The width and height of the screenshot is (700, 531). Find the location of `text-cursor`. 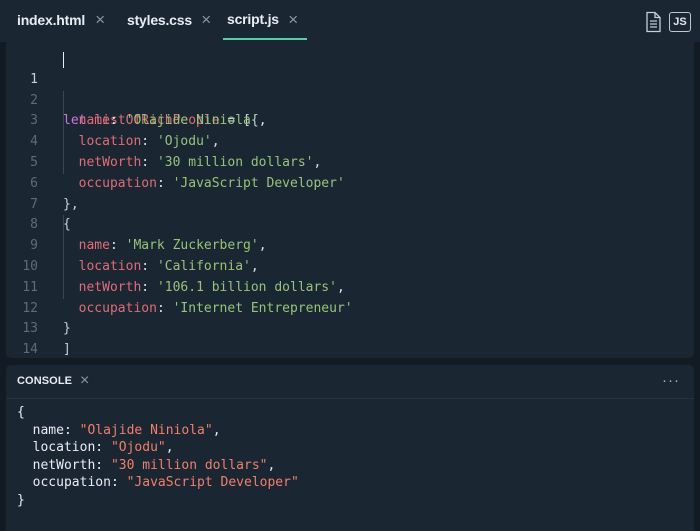

text-cursor is located at coordinates (63, 60).